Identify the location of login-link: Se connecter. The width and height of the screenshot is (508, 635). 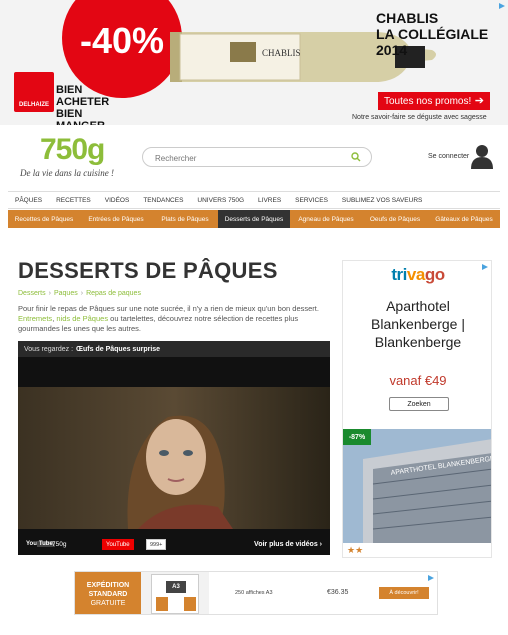
(448, 156).